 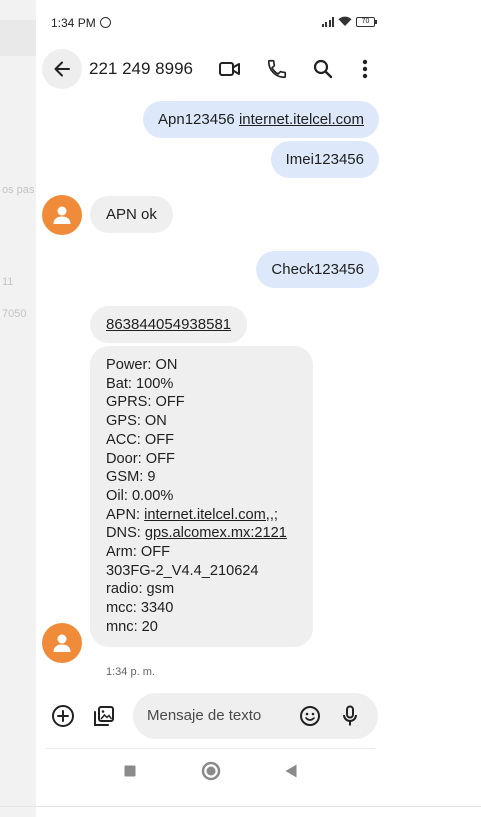 I want to click on home-button, so click(x=211, y=771).